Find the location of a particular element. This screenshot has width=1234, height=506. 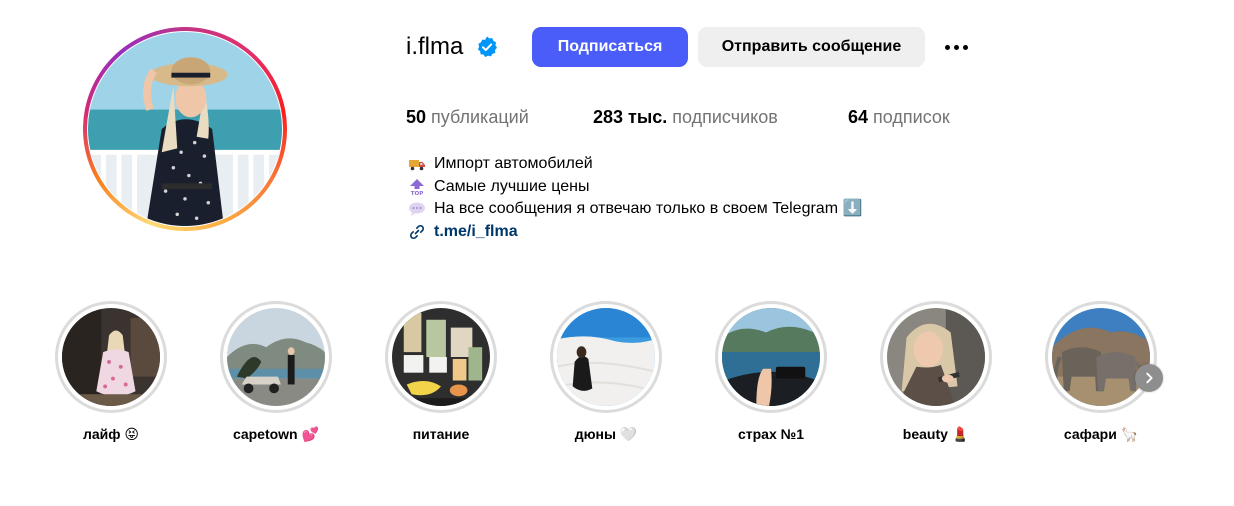

follow-button: Подписаться is located at coordinates (610, 47).